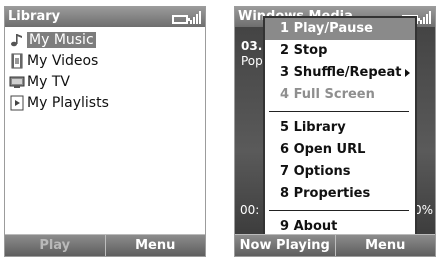  I want to click on play-softkey: Play, so click(55, 245).